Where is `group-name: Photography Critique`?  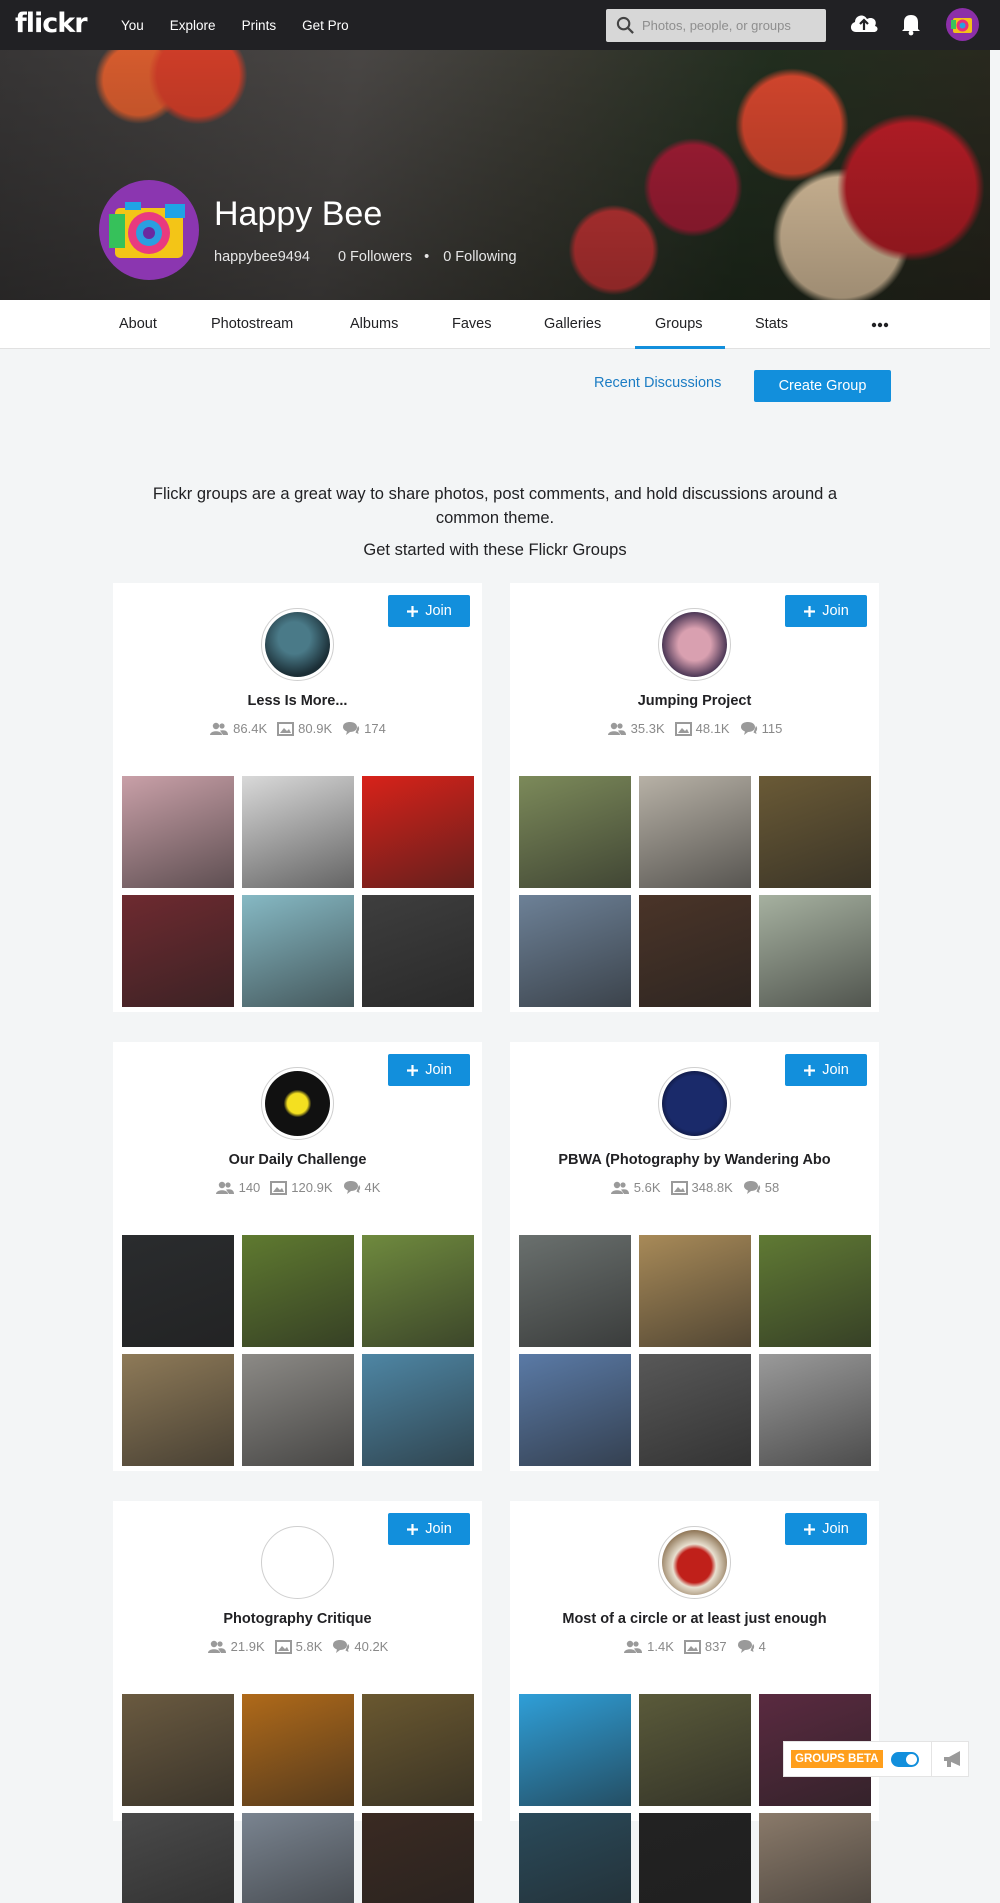 group-name: Photography Critique is located at coordinates (297, 1619).